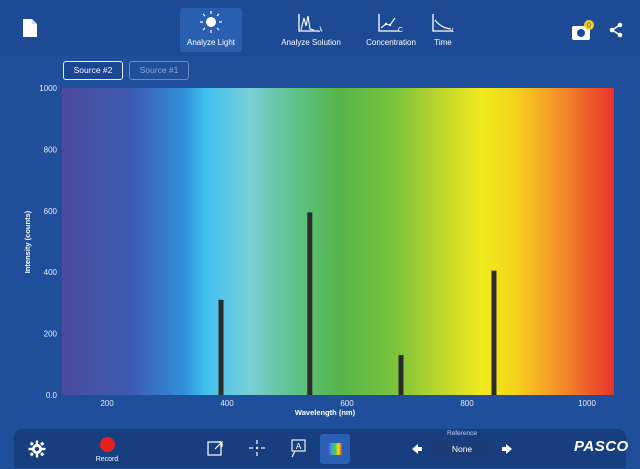 This screenshot has height=469, width=640. I want to click on y-tick-label: 0.0, so click(52, 395).